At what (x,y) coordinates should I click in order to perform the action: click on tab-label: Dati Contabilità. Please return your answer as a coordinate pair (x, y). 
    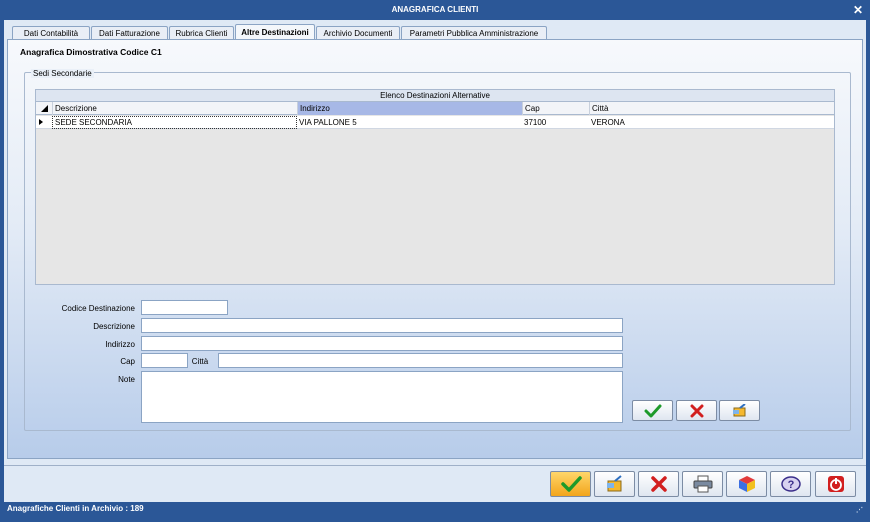
    Looking at the image, I should click on (51, 33).